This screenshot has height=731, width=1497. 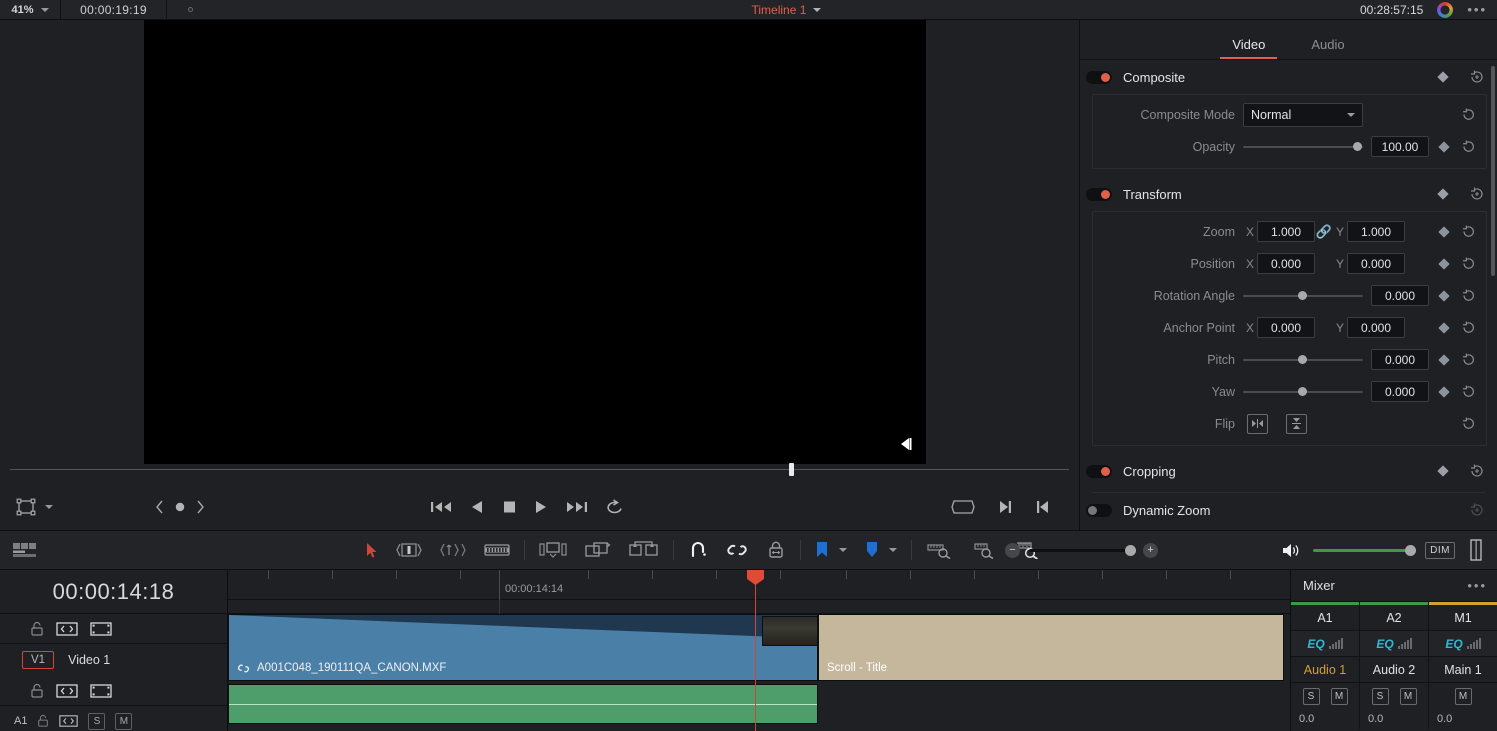 What do you see at coordinates (159, 507) in the screenshot?
I see `prev-marker-icon` at bounding box center [159, 507].